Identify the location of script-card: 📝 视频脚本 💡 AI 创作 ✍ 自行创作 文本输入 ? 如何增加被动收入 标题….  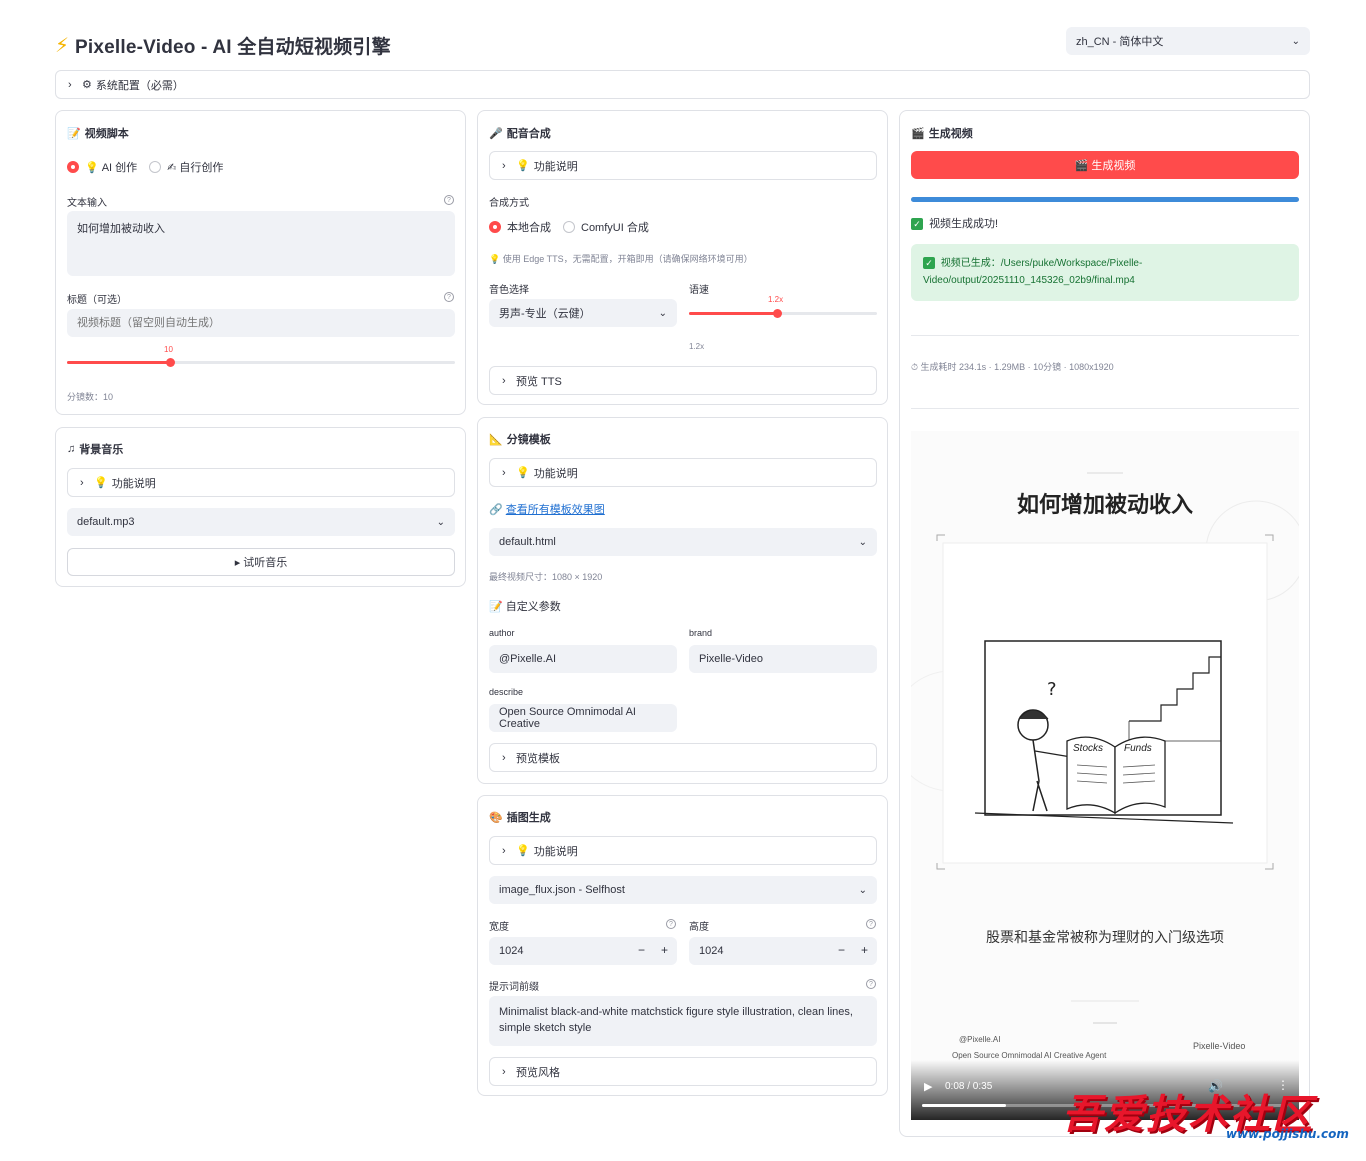
(260, 262).